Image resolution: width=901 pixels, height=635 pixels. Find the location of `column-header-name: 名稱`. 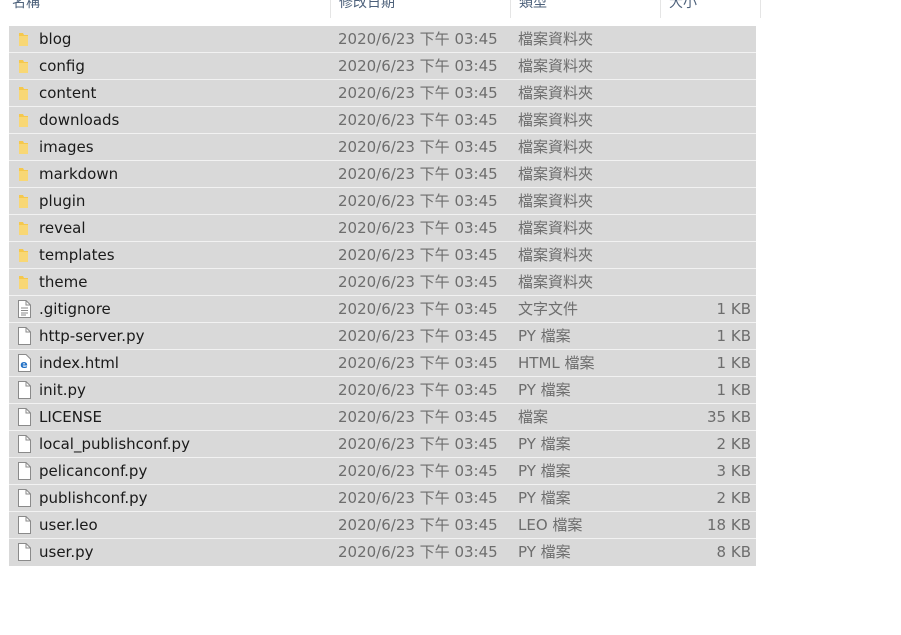

column-header-name: 名稱 is located at coordinates (167, 9).